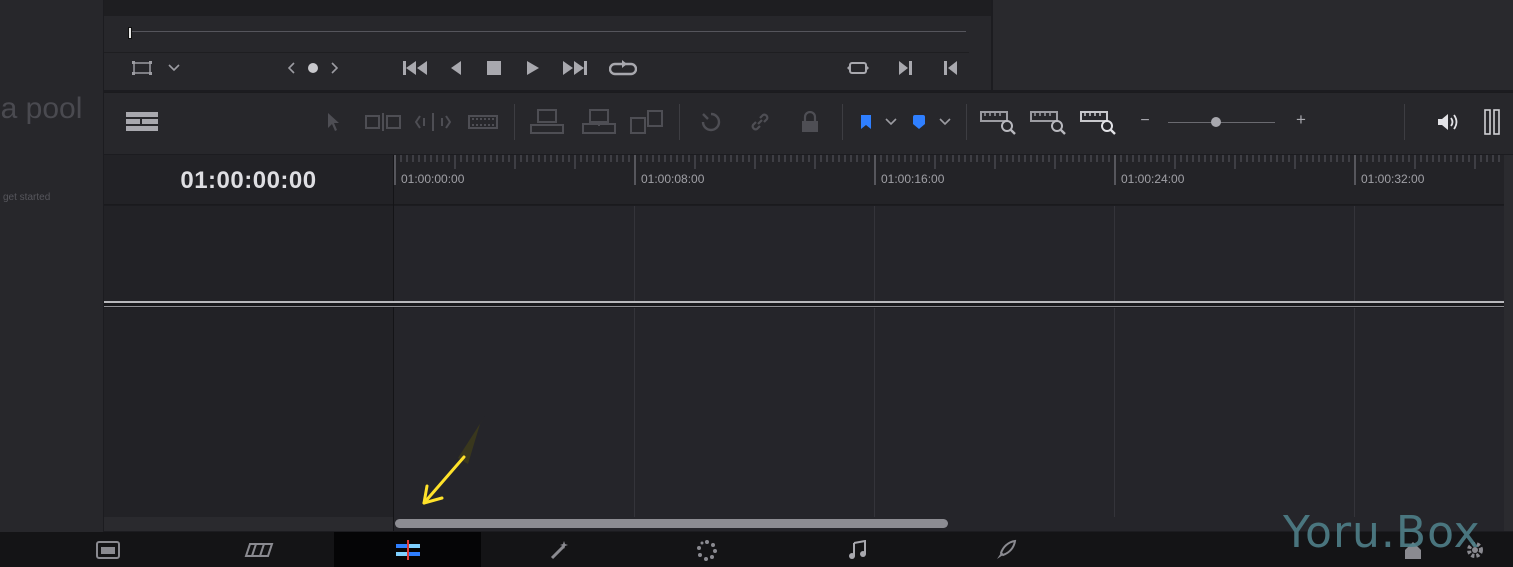 Image resolution: width=1513 pixels, height=567 pixels. What do you see at coordinates (810, 122) in the screenshot?
I see `position-lock-icon` at bounding box center [810, 122].